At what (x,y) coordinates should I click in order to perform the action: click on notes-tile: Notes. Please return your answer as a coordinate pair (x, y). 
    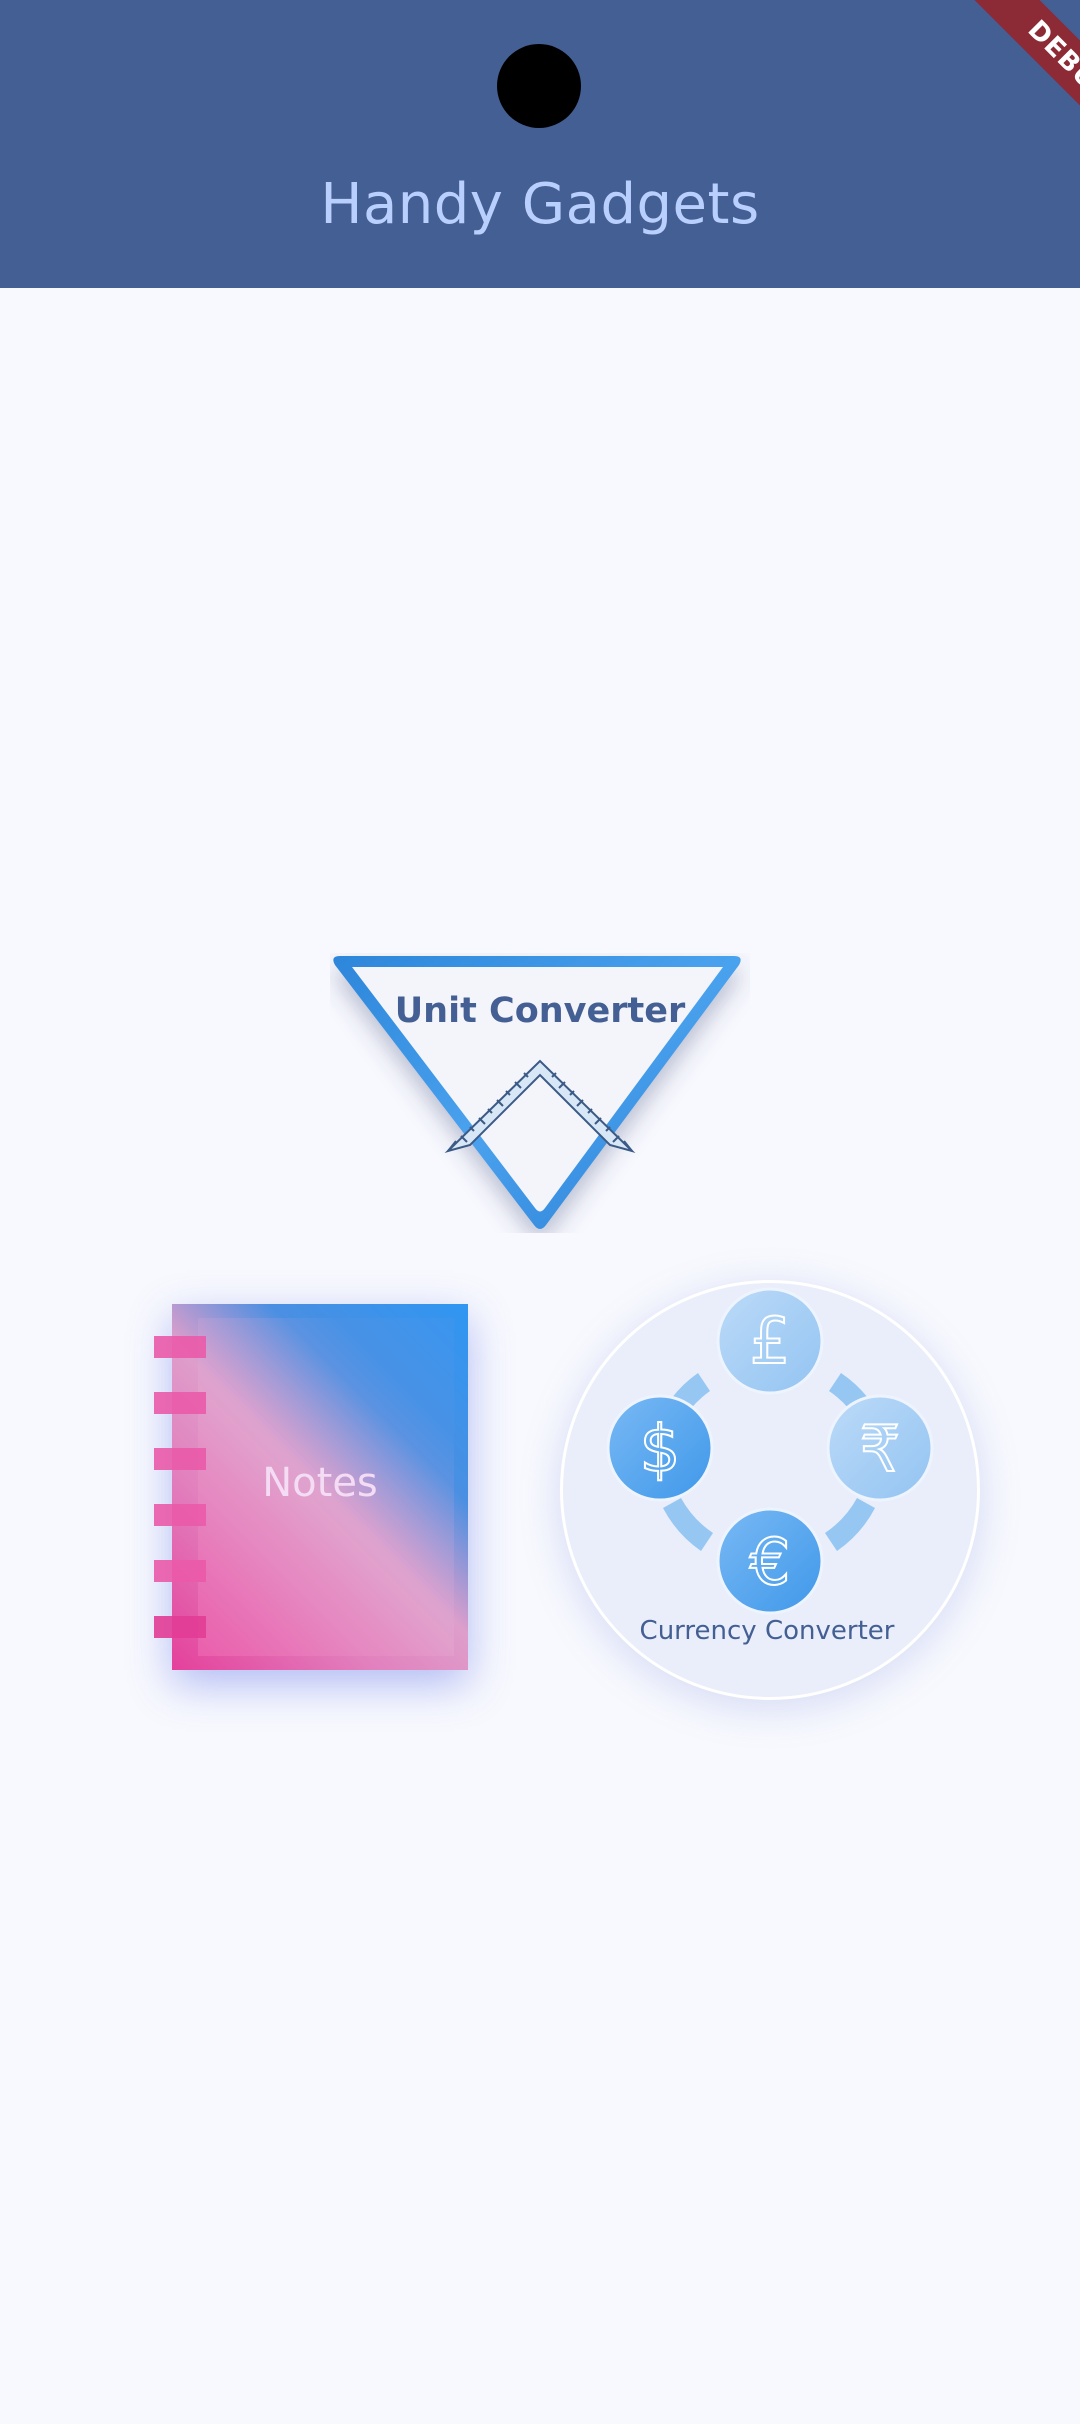
    Looking at the image, I should click on (312, 1486).